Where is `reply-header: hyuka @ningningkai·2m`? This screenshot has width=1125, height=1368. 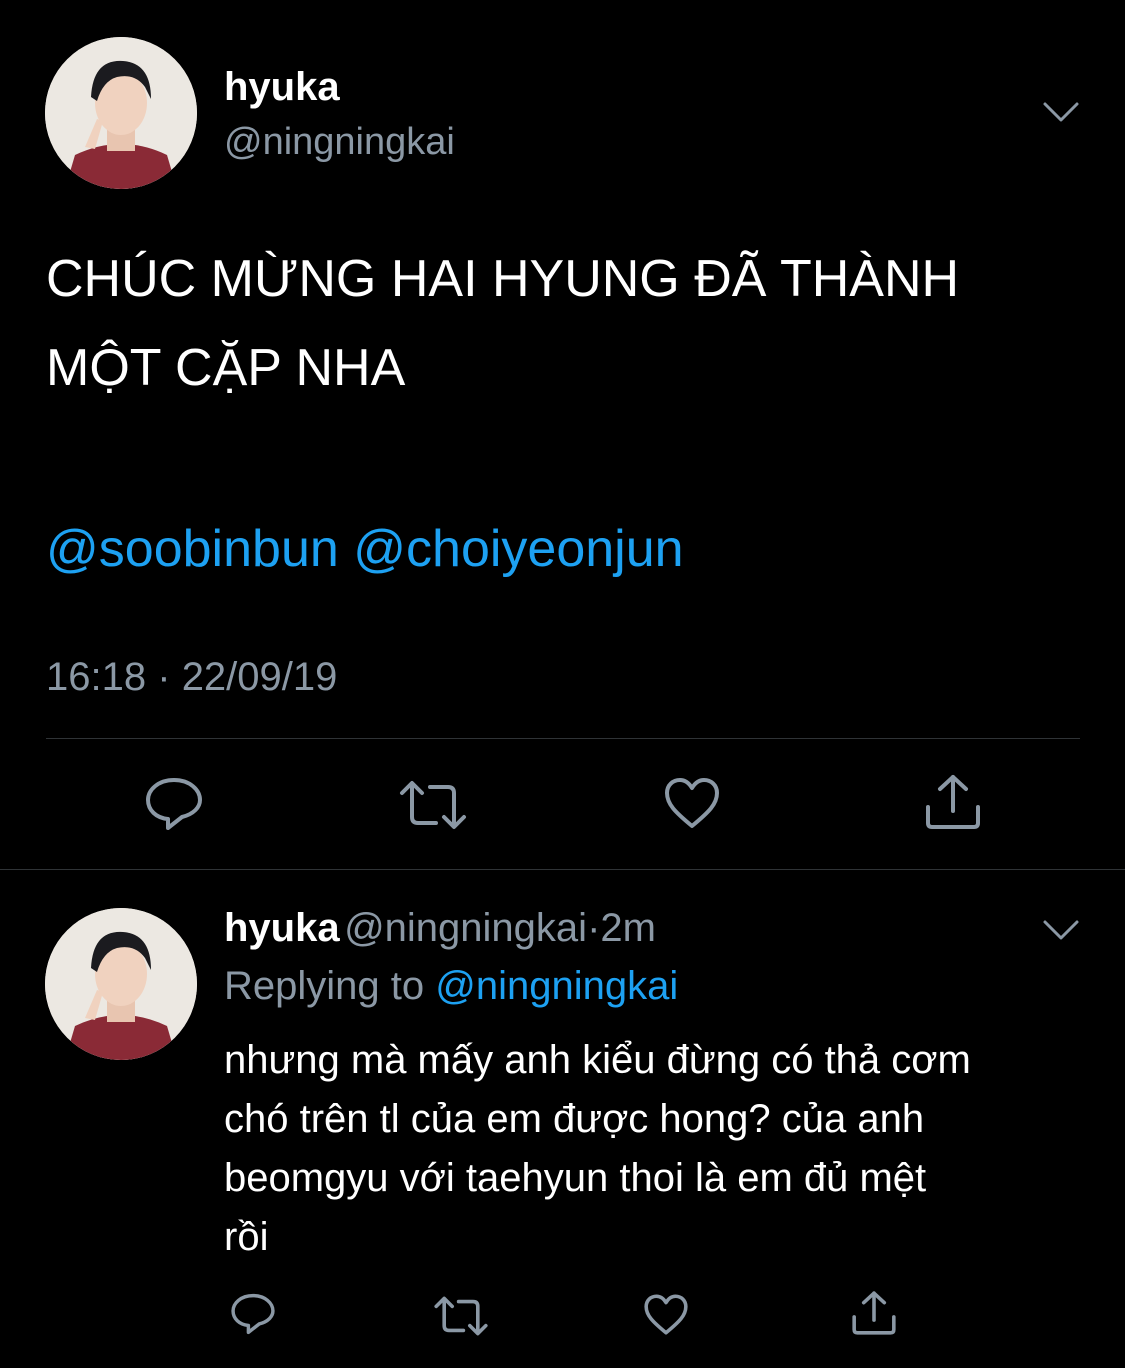
reply-header: hyuka @ningningkai·2m is located at coordinates (440, 928).